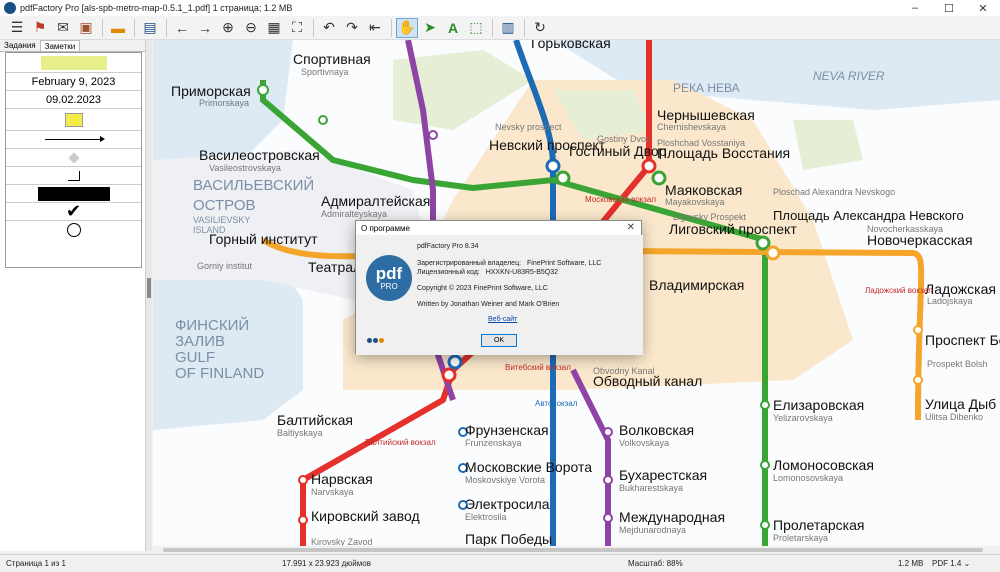  What do you see at coordinates (905, 229) in the screenshot?
I see `station-name-en: Novocherkasskaya` at bounding box center [905, 229].